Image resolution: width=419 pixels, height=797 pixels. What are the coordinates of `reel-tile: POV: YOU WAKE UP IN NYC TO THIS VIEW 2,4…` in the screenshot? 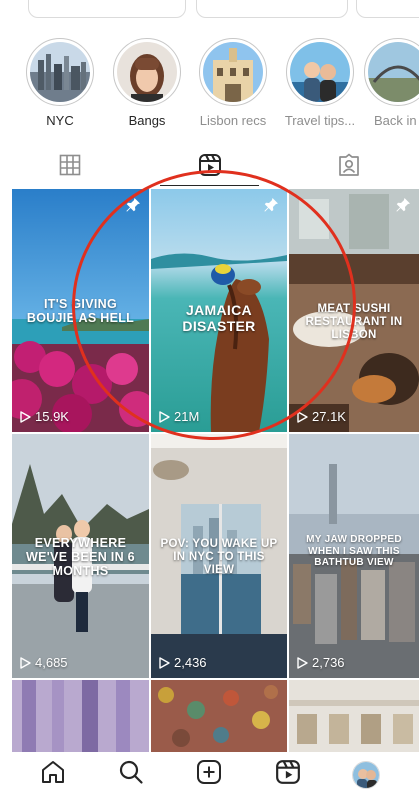 It's located at (219, 556).